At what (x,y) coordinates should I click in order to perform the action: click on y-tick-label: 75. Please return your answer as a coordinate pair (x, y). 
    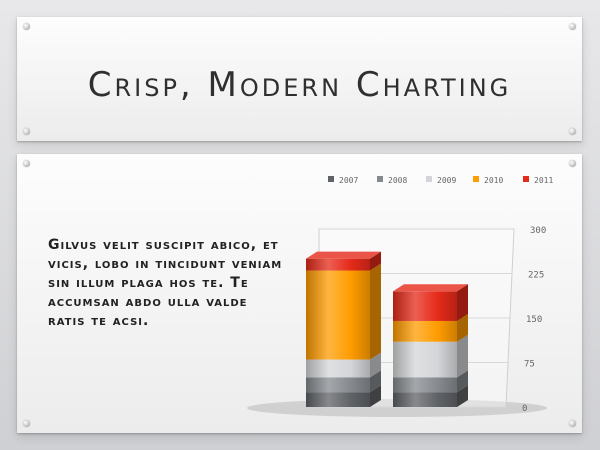
    Looking at the image, I should click on (529, 365).